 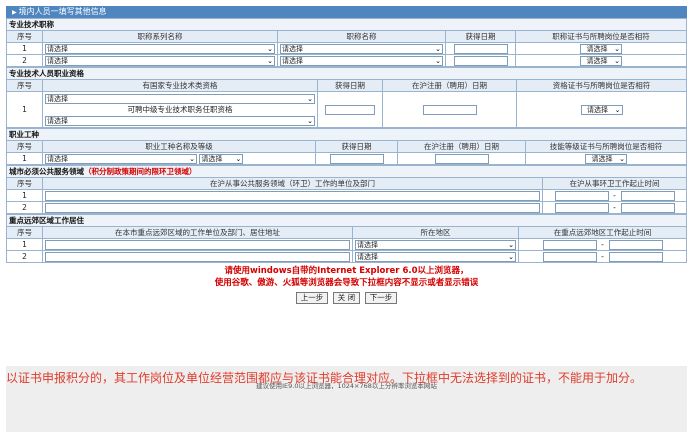 I want to click on section-title: 职业工种, so click(x=346, y=134).